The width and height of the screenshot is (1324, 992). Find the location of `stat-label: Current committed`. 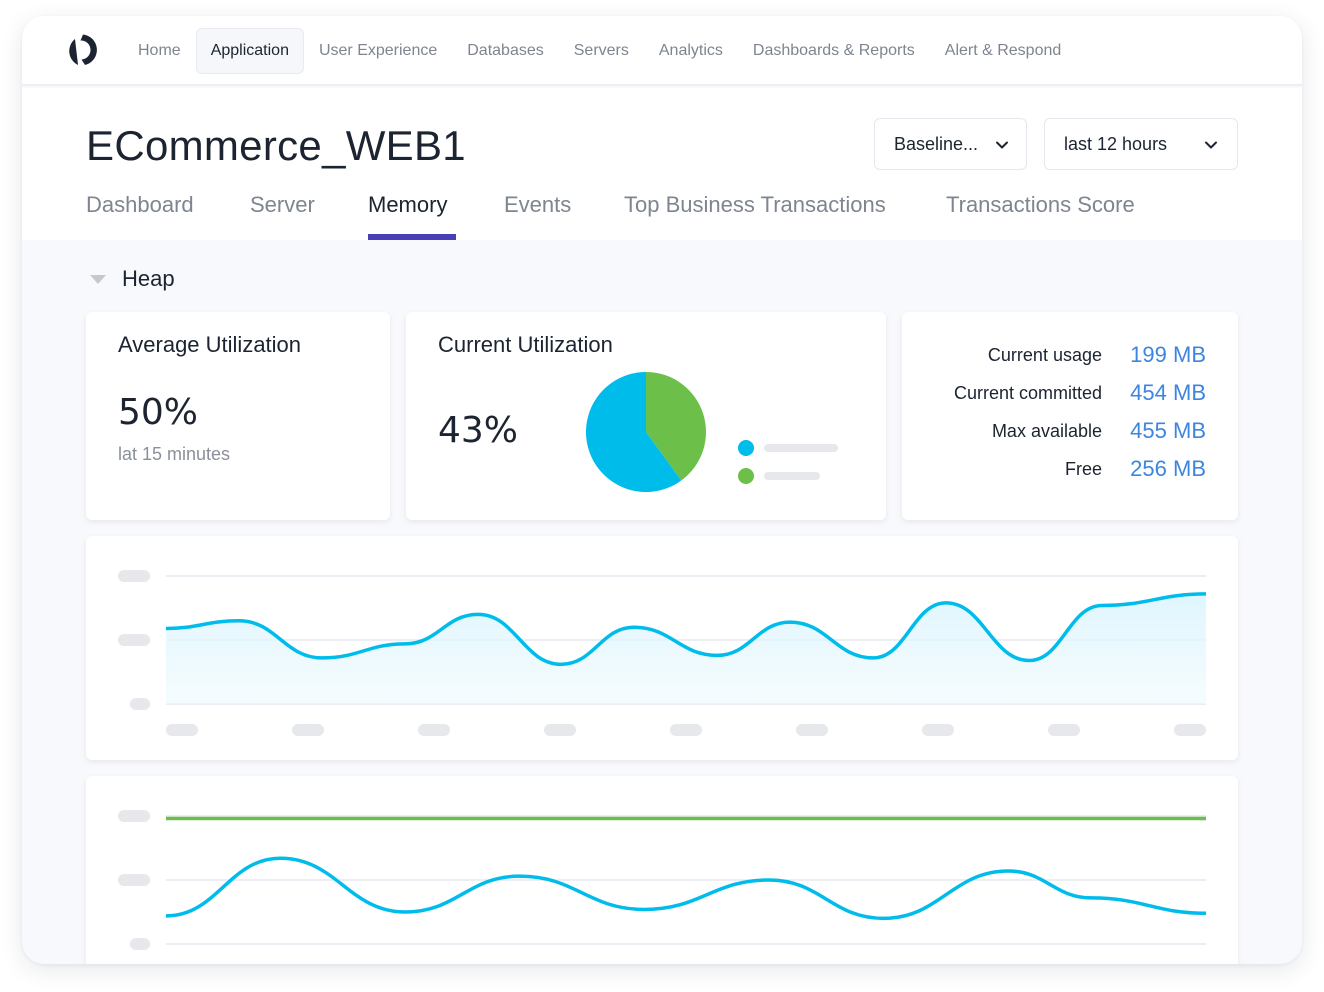

stat-label: Current committed is located at coordinates (1027, 392).